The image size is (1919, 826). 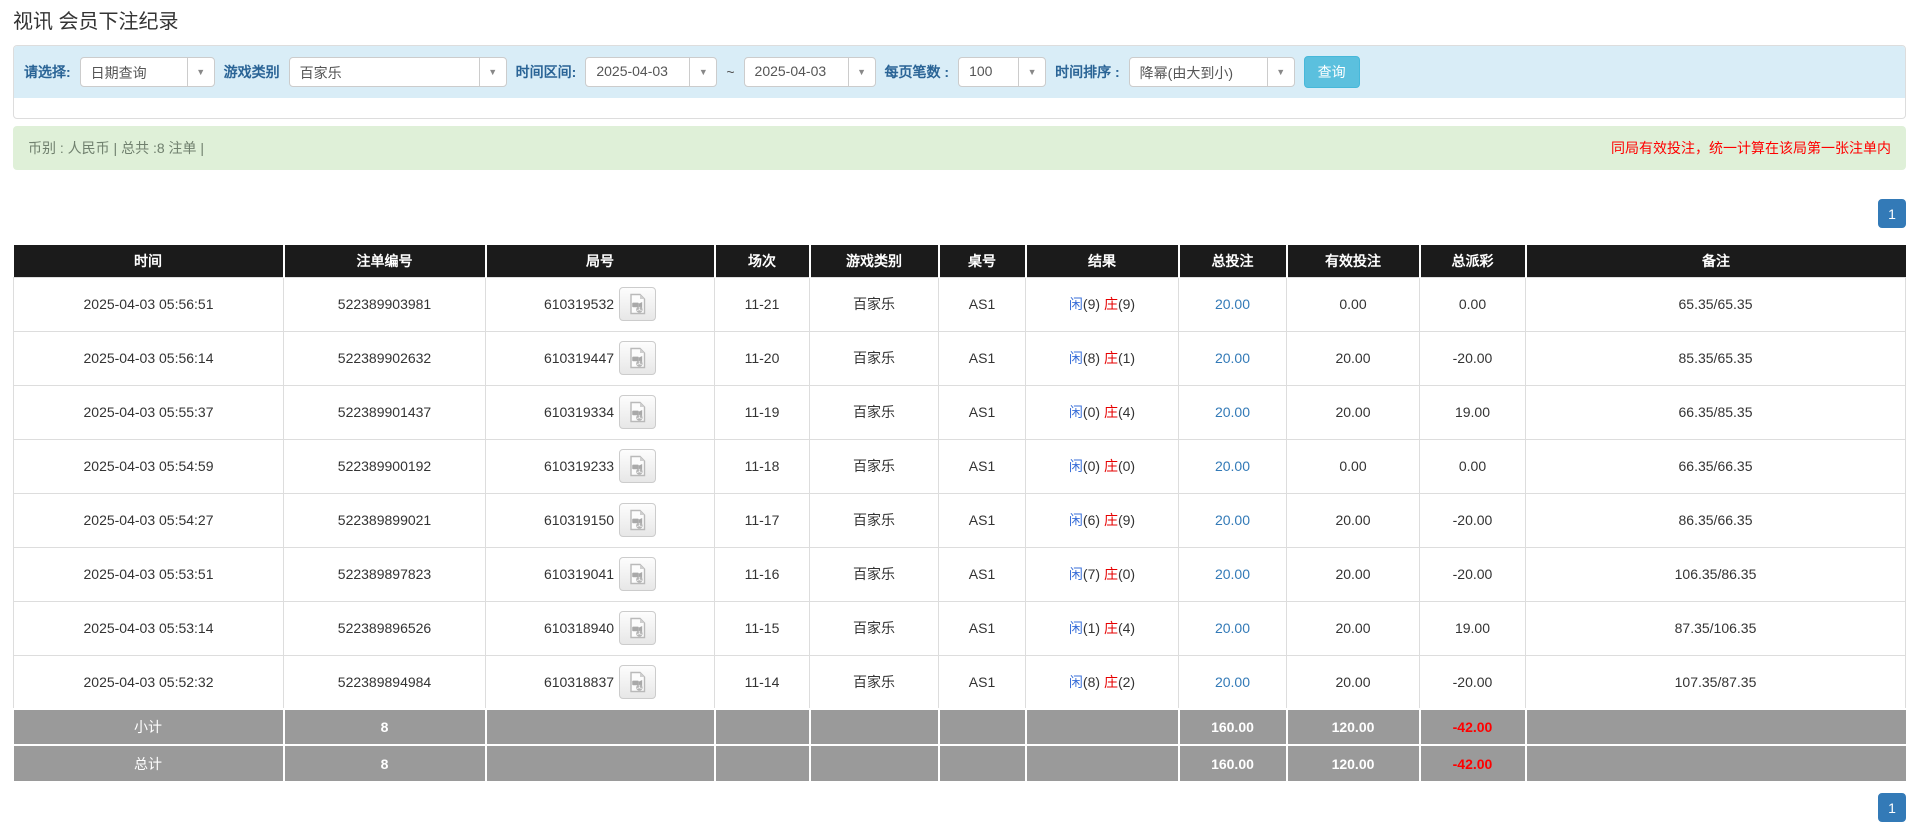 What do you see at coordinates (579, 358) in the screenshot?
I see `round-number: 610319447` at bounding box center [579, 358].